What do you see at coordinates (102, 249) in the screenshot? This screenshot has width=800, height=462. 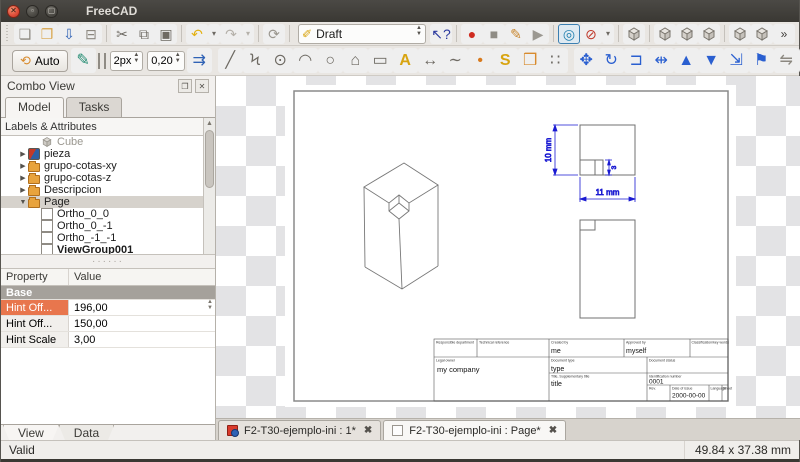 I see `tree-item-viewgroup001: ViewGroup001` at bounding box center [102, 249].